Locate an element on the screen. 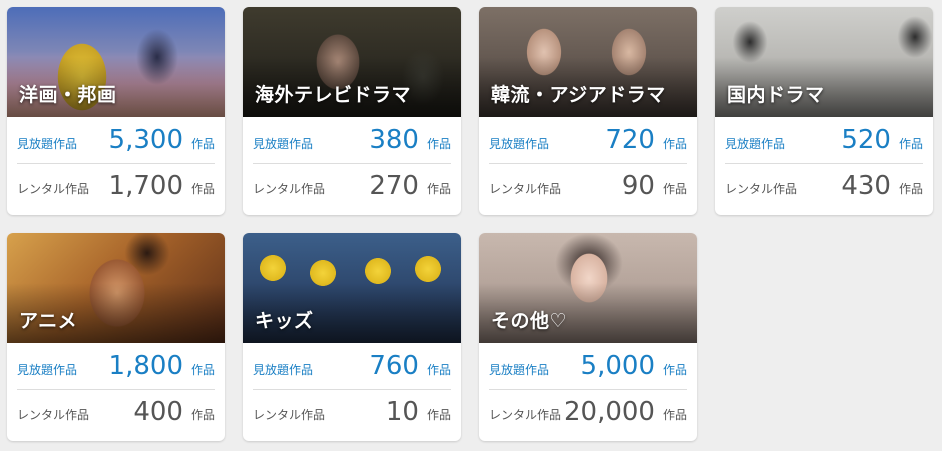  rental-row: レンタル作品 430 作品 is located at coordinates (824, 185).